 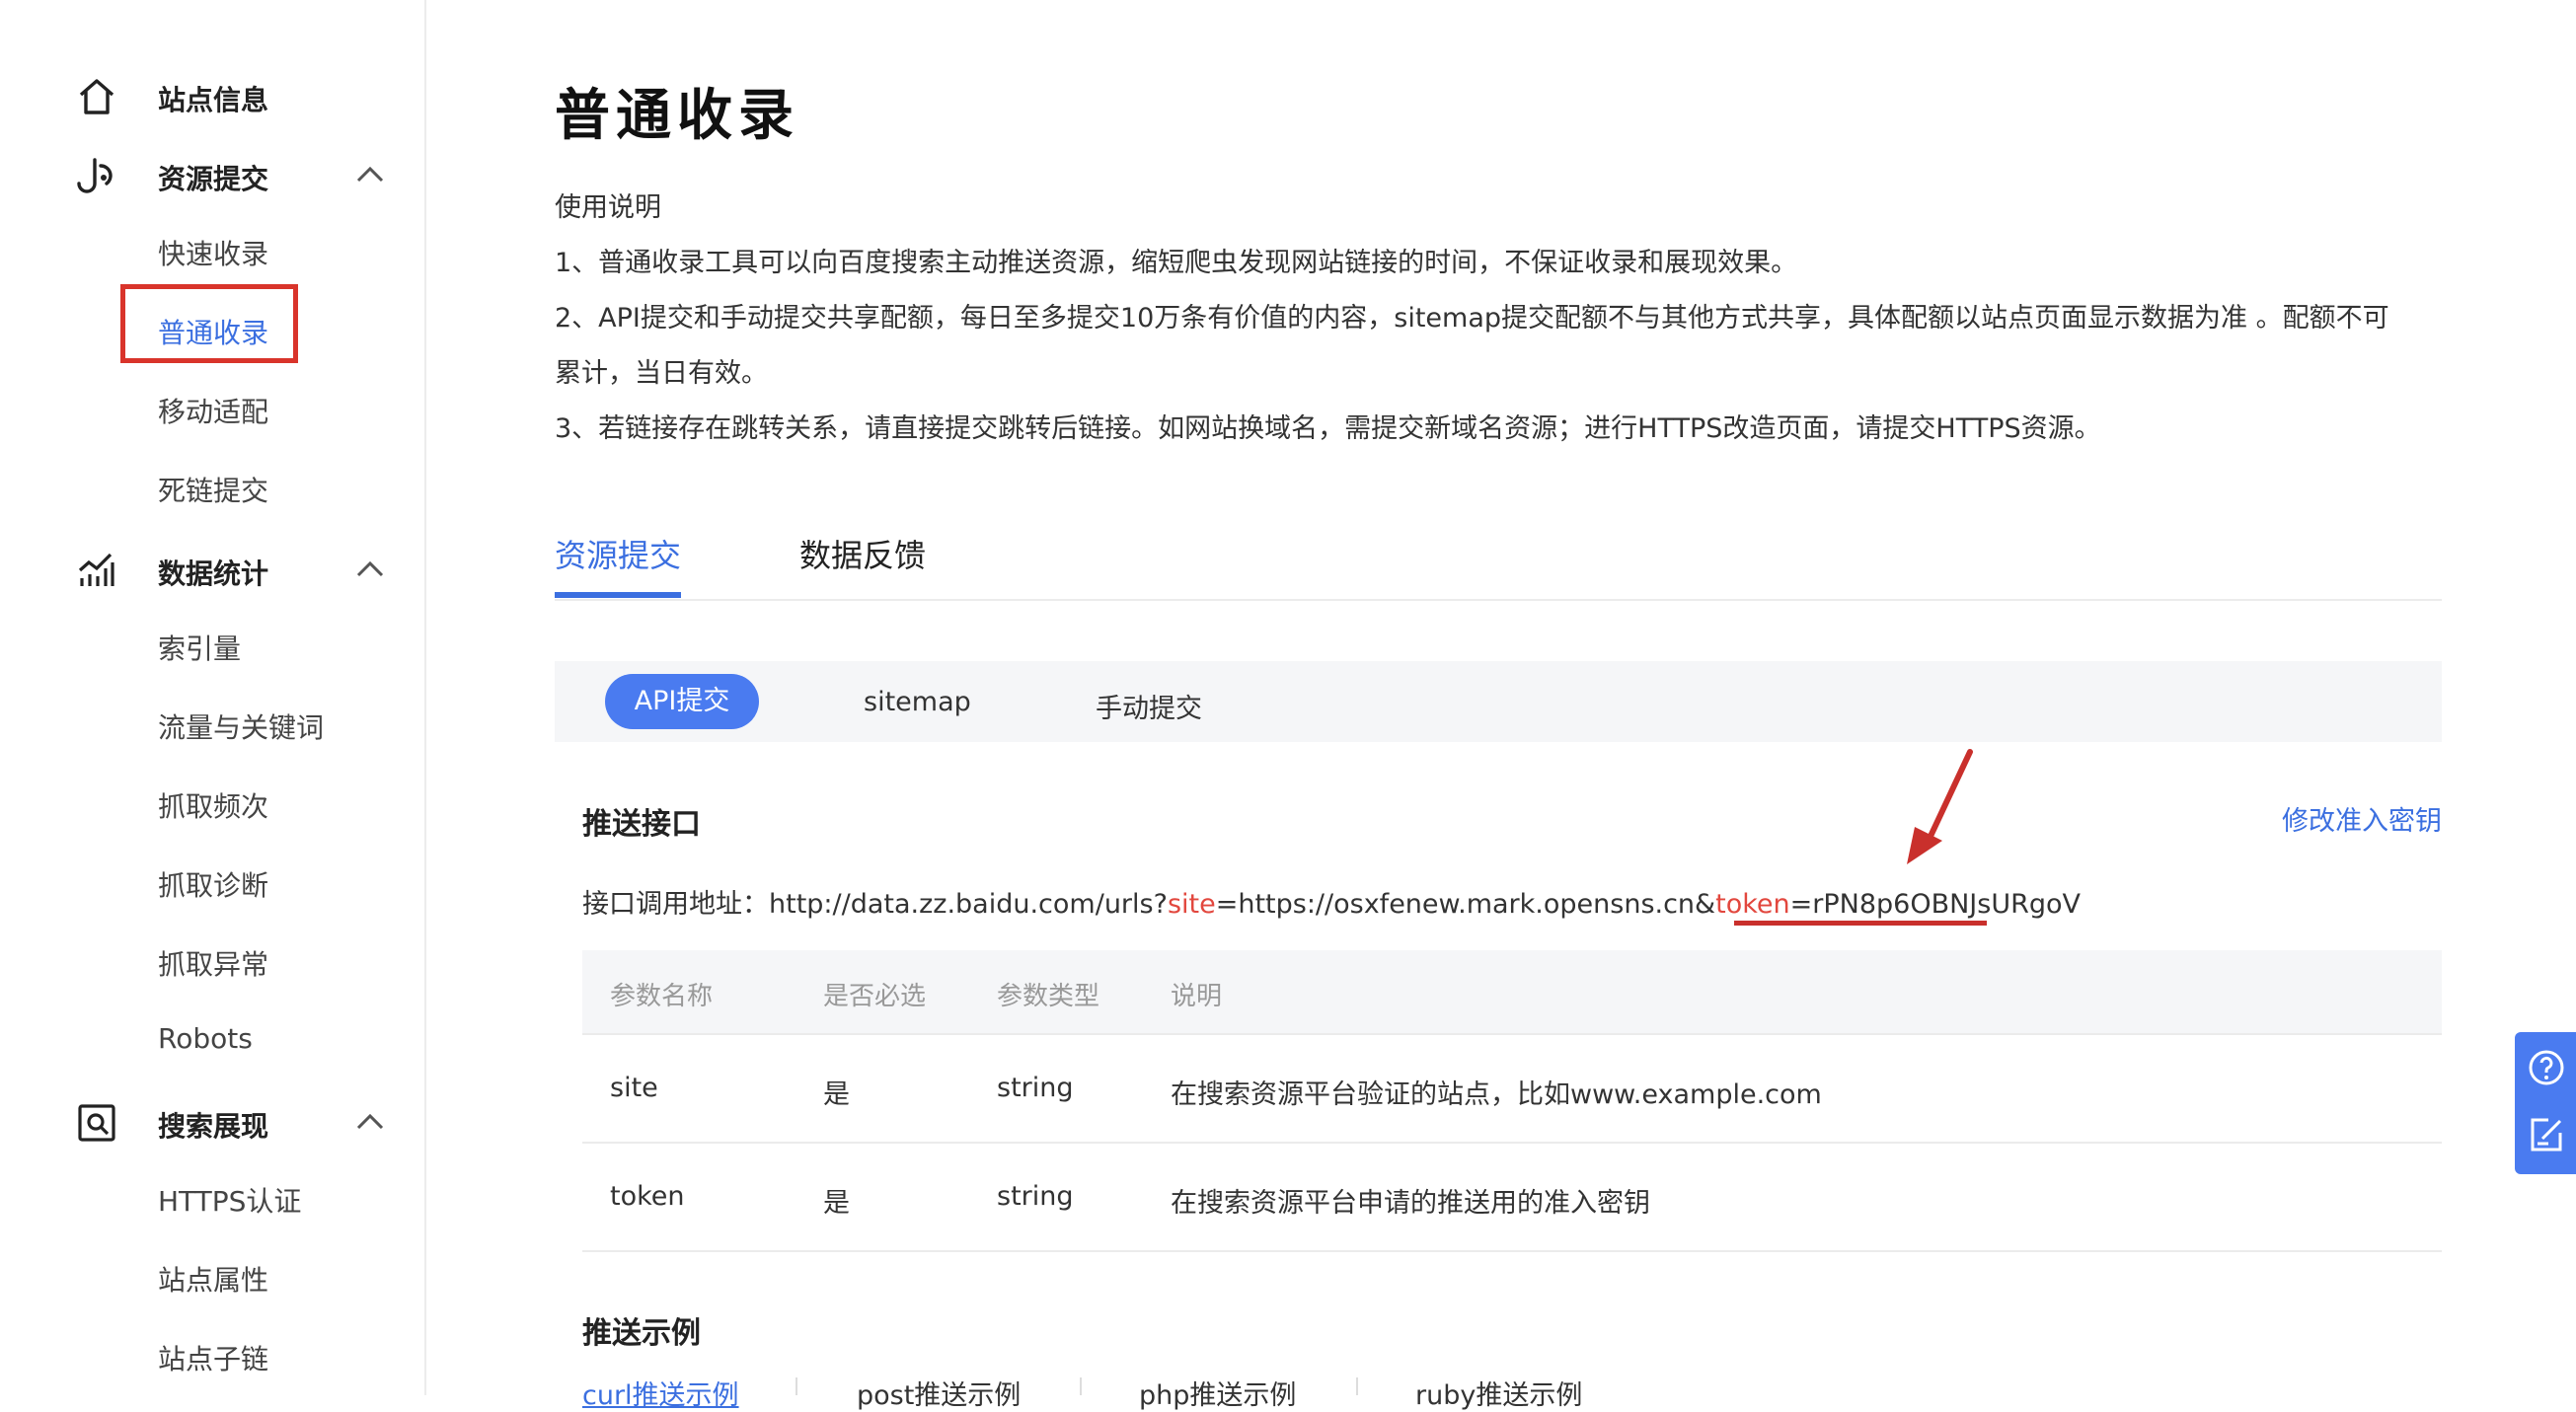 I want to click on token-annotation-underline, so click(x=1860, y=924).